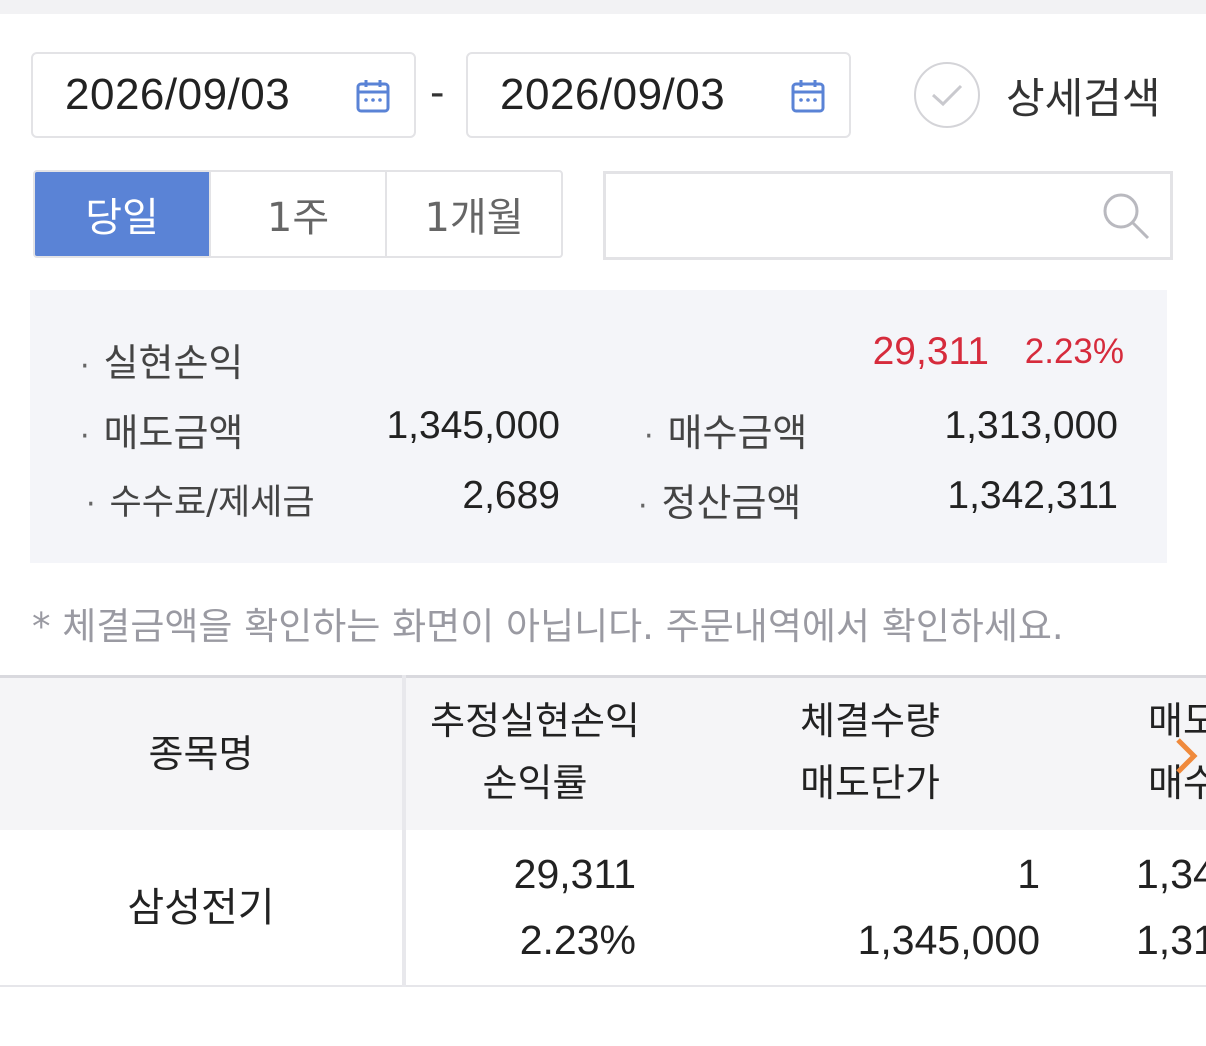 The height and width of the screenshot is (1046, 1206). Describe the element at coordinates (574, 874) in the screenshot. I see `row-est-pl: 29,311` at that location.